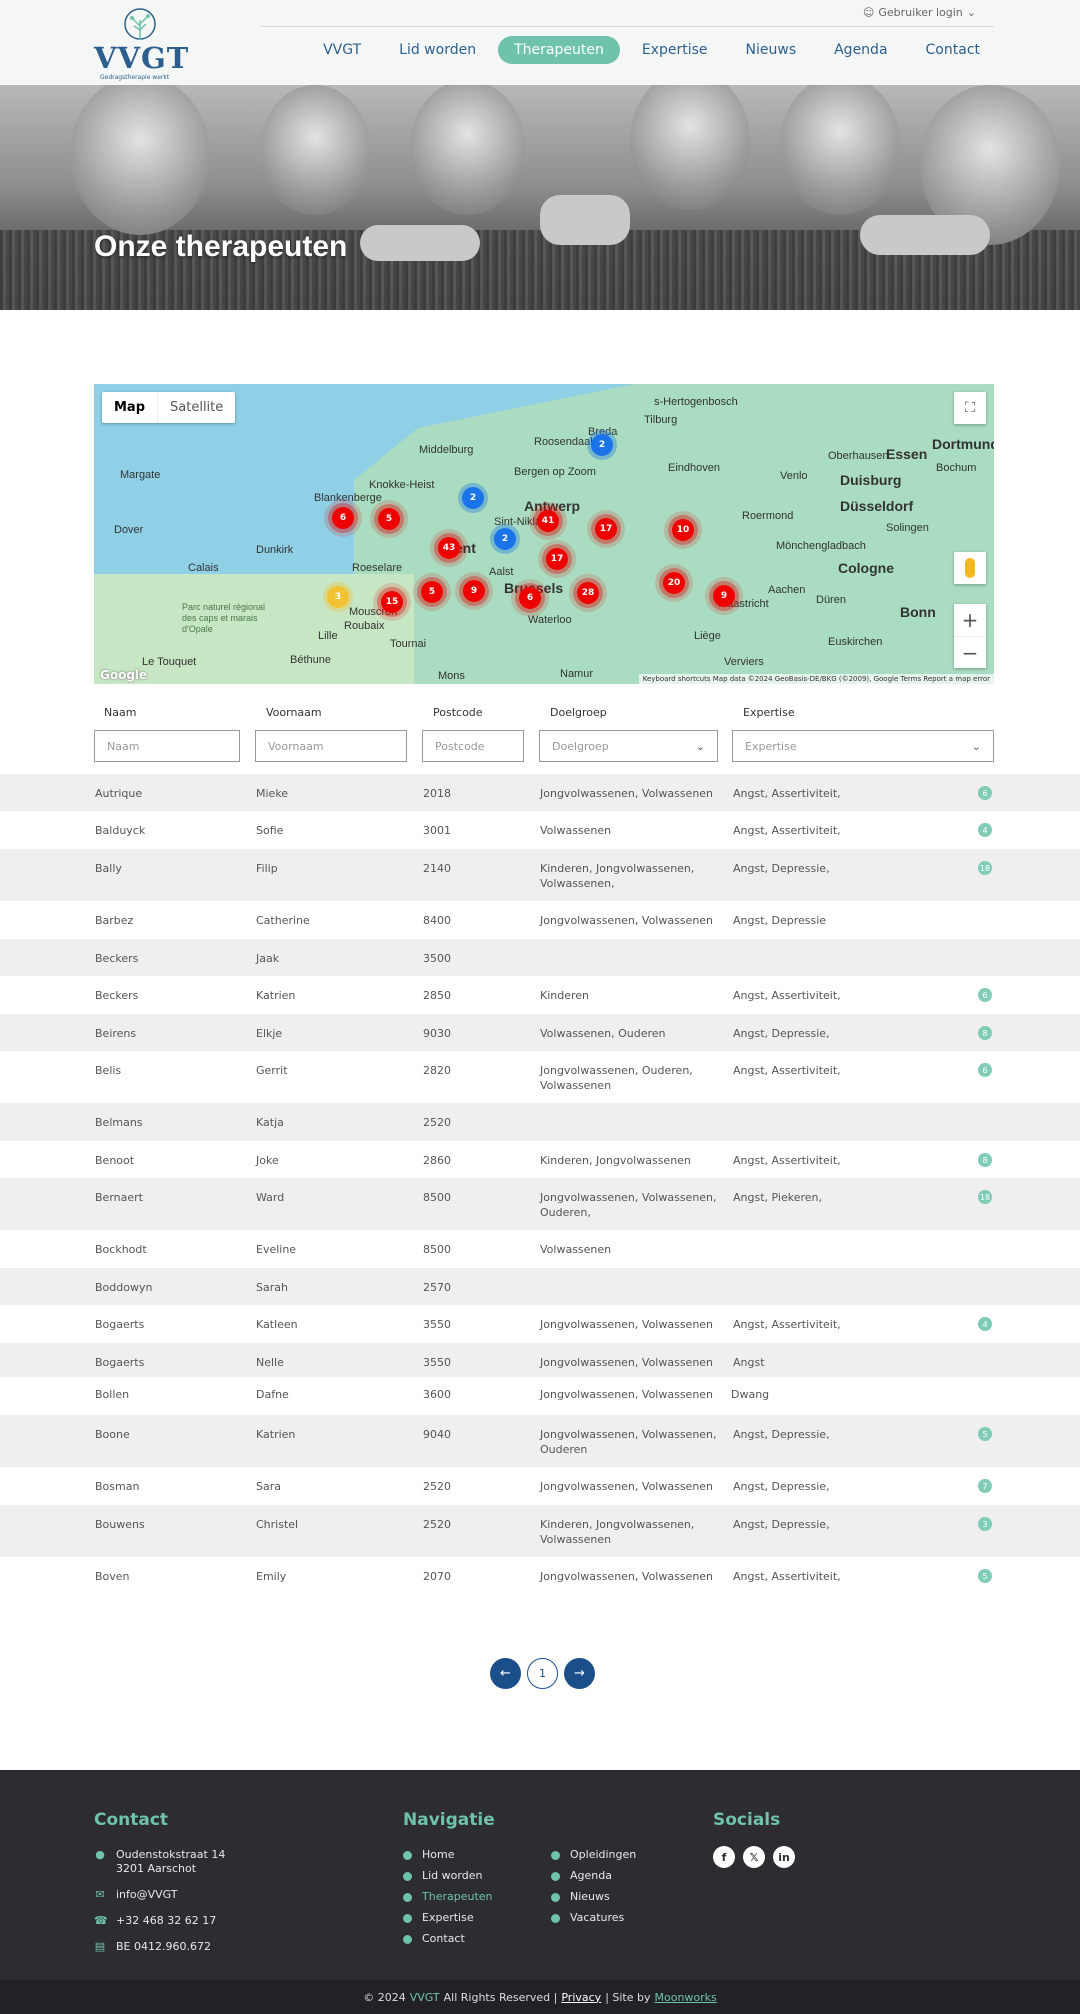  Describe the element at coordinates (580, 1897) in the screenshot. I see `footer-link: Nieuws` at that location.